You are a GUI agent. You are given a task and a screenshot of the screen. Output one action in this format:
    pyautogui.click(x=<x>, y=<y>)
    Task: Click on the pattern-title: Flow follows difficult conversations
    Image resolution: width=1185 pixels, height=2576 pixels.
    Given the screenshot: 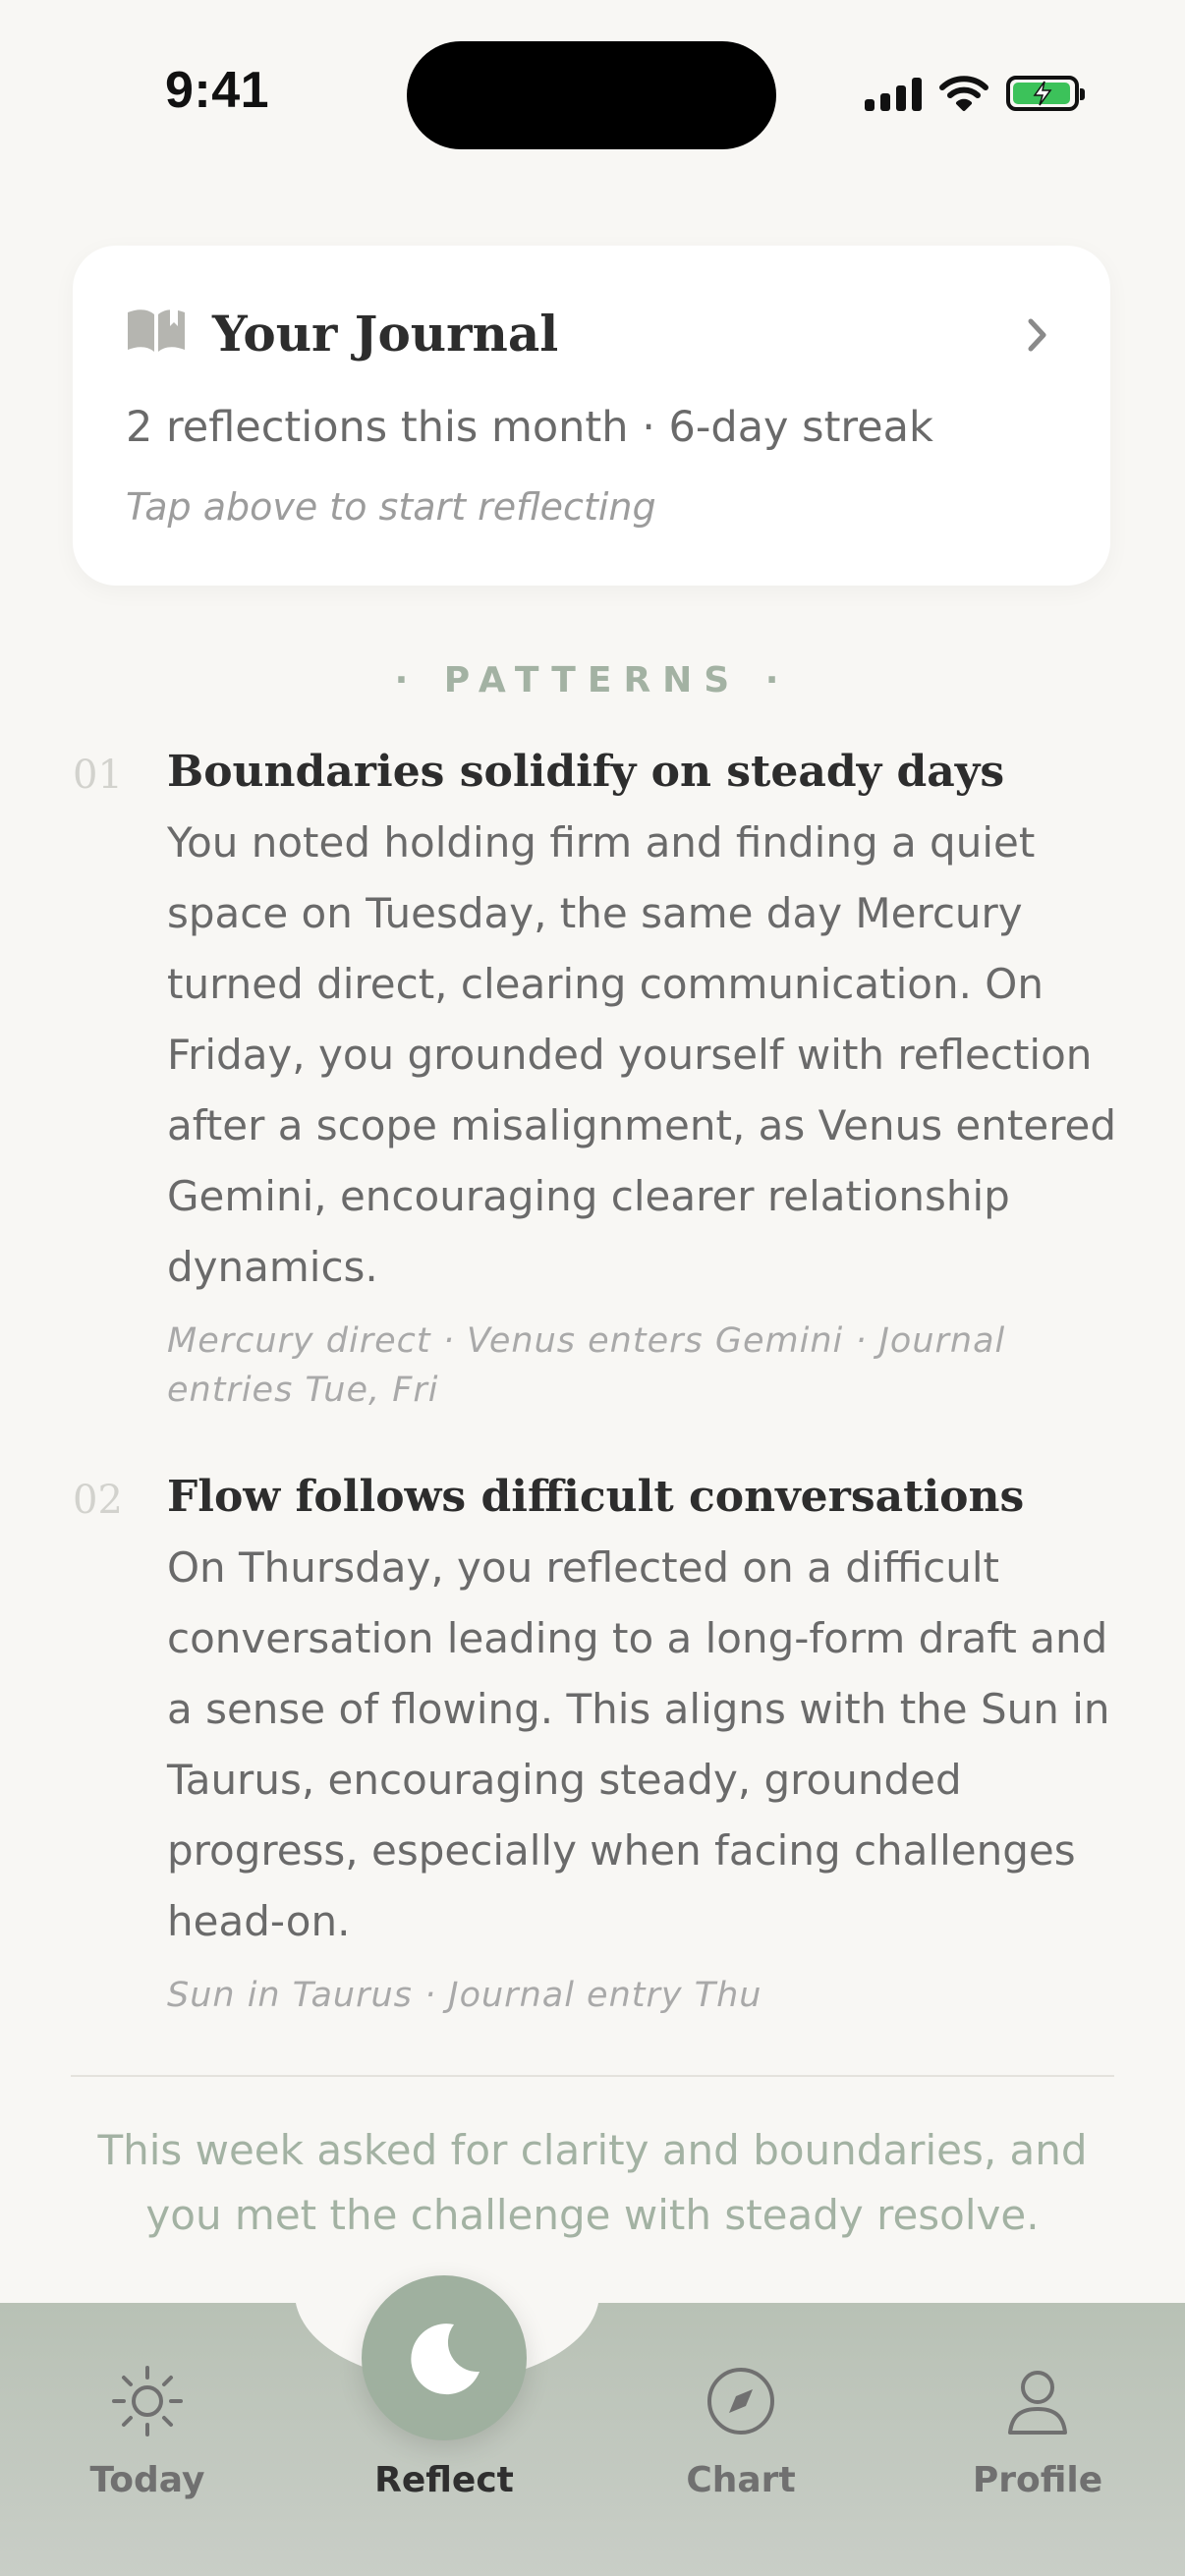 What is the action you would take?
    pyautogui.click(x=596, y=1497)
    